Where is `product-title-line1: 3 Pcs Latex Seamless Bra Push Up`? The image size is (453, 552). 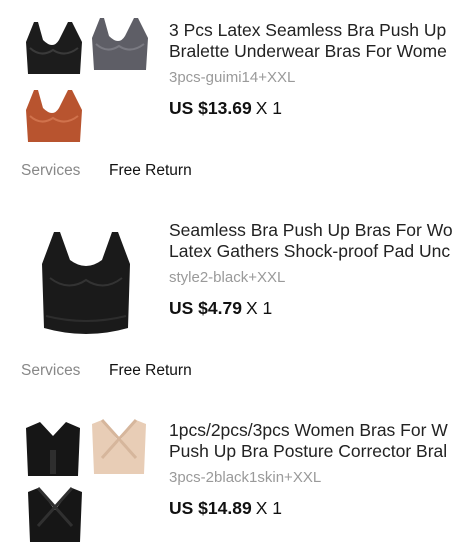 product-title-line1: 3 Pcs Latex Seamless Bra Push Up is located at coordinates (311, 30).